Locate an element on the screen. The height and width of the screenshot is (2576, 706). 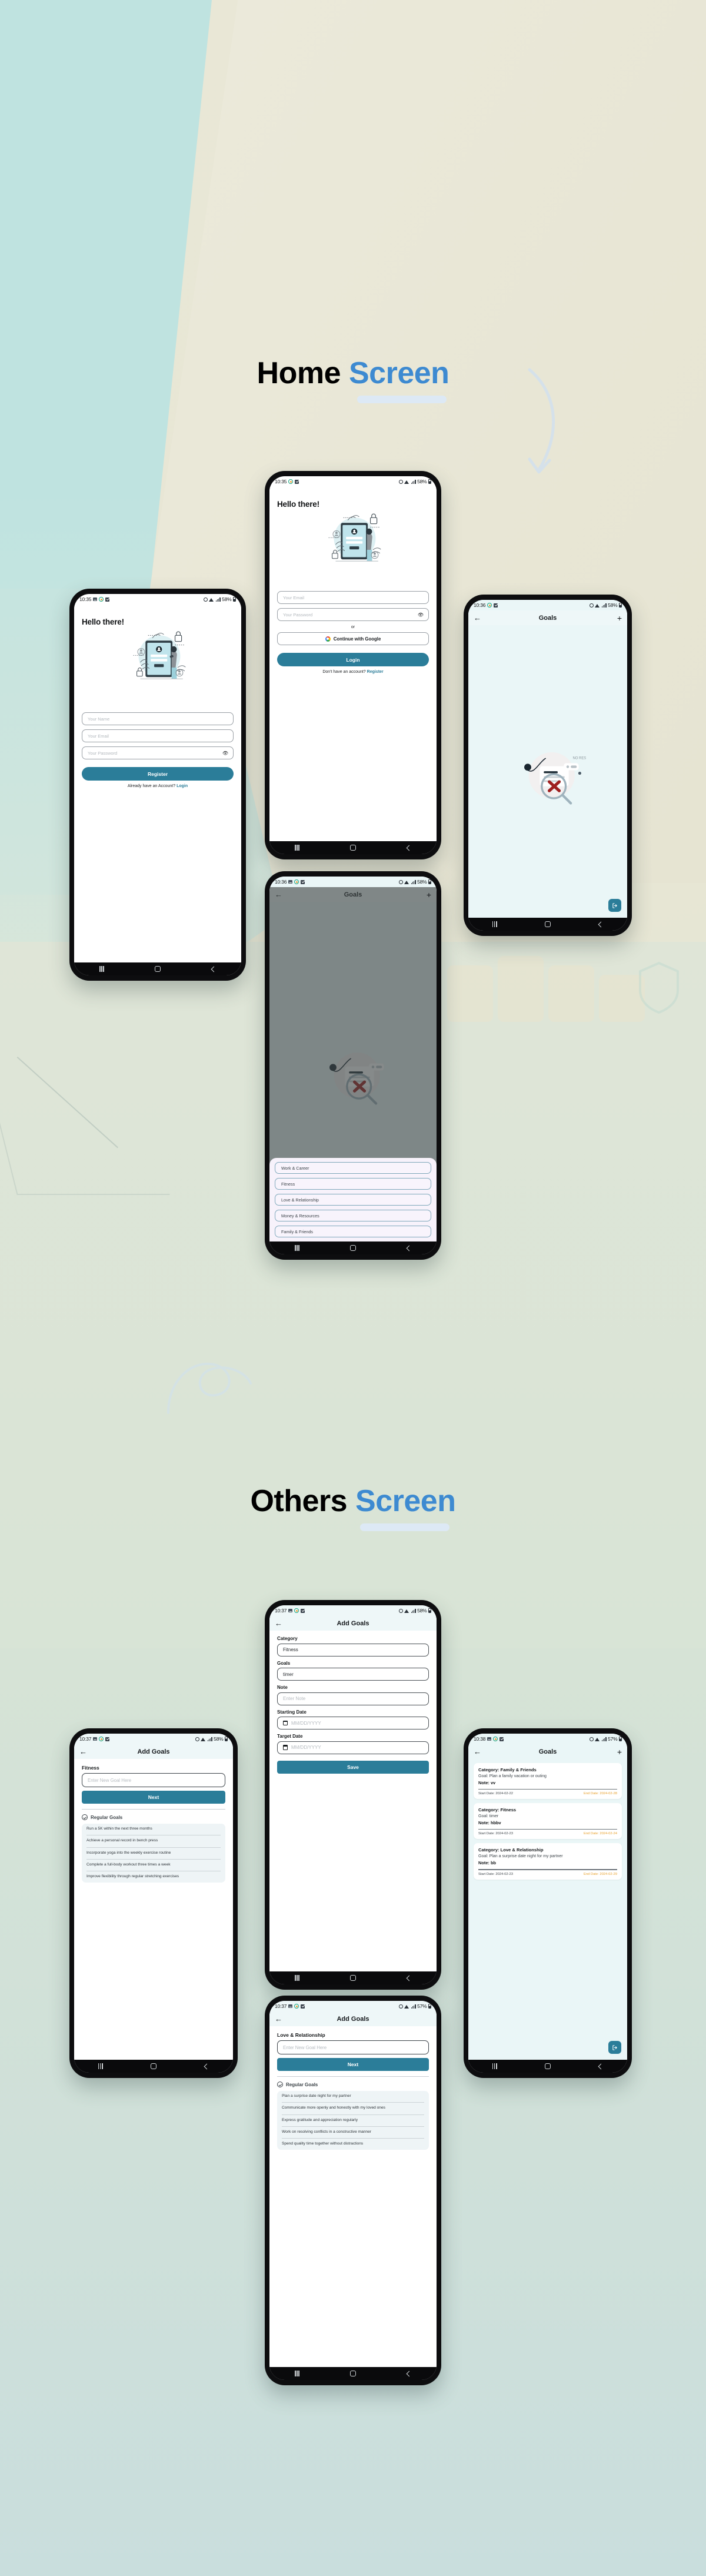
logout-icon is located at coordinates (615, 905).